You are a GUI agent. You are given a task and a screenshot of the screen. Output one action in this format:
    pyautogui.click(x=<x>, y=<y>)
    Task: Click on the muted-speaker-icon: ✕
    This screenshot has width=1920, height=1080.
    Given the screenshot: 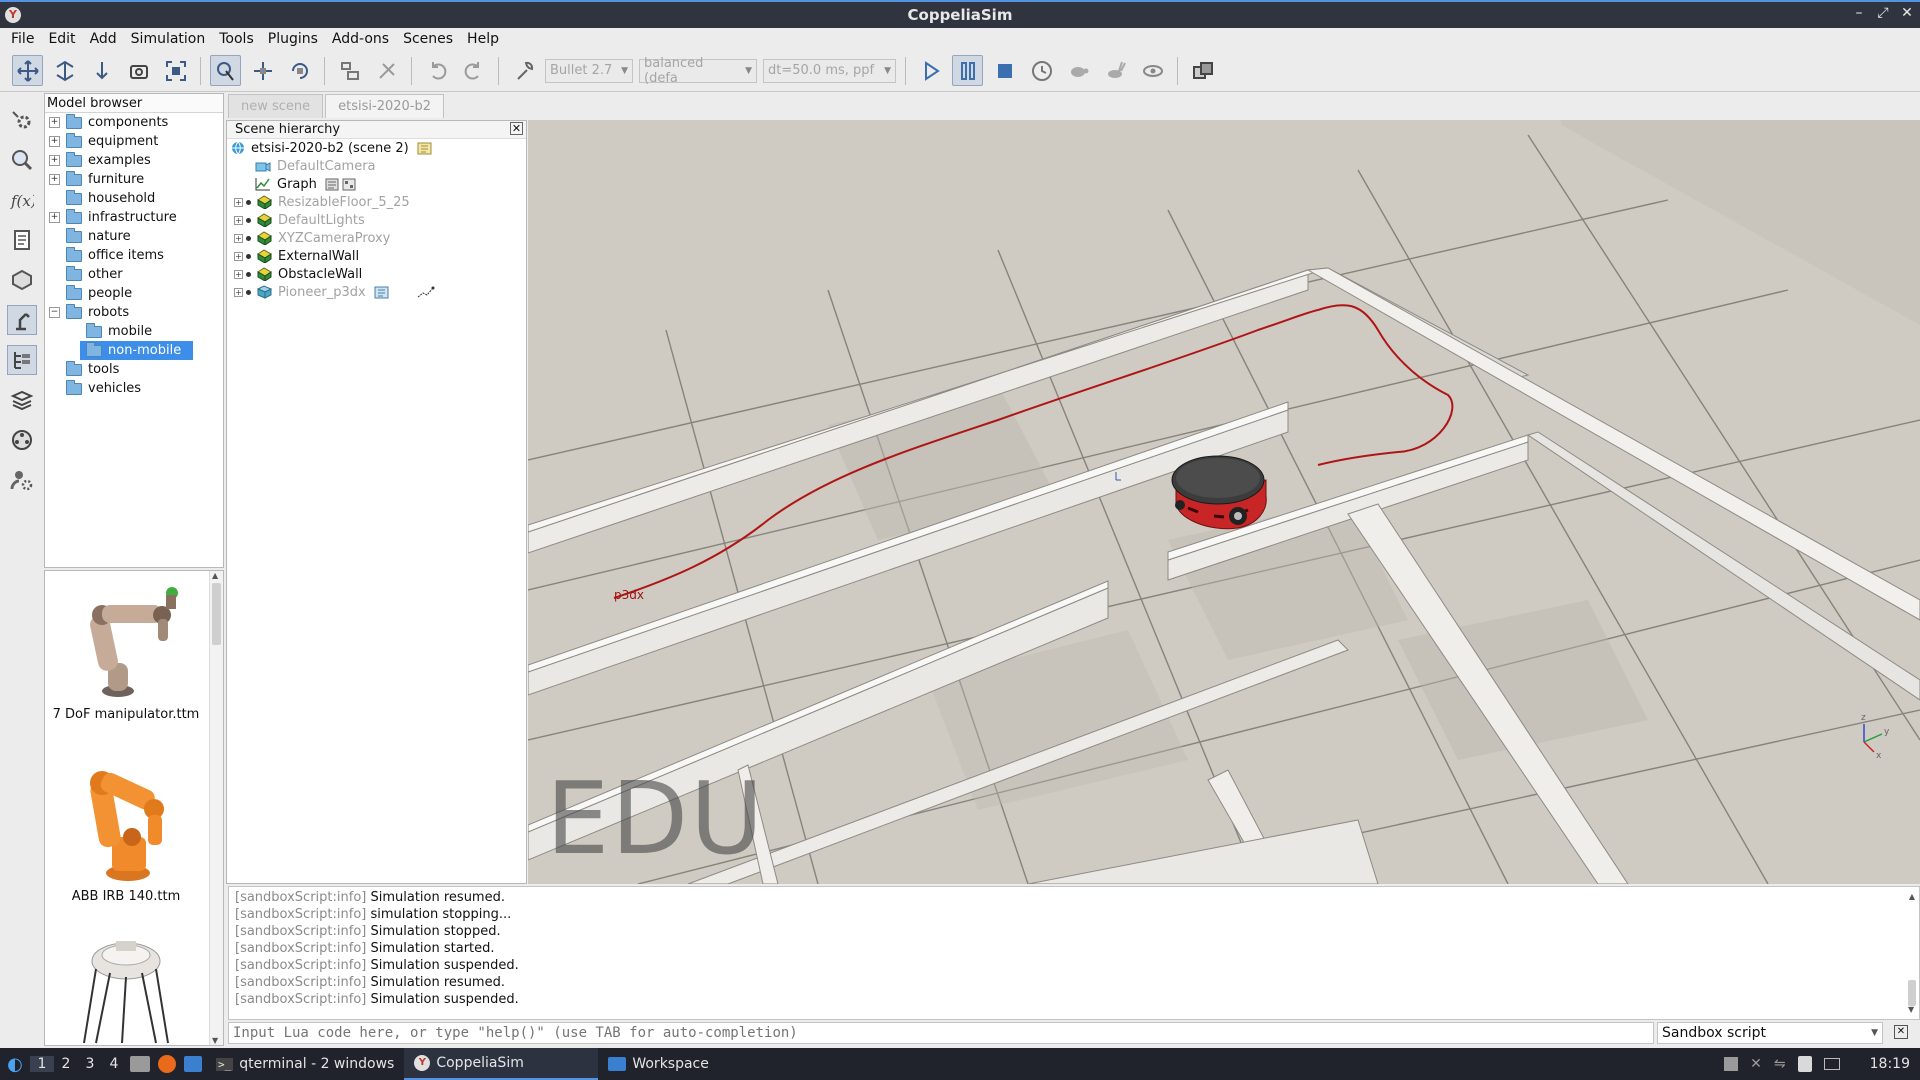 What is the action you would take?
    pyautogui.click(x=1756, y=1064)
    